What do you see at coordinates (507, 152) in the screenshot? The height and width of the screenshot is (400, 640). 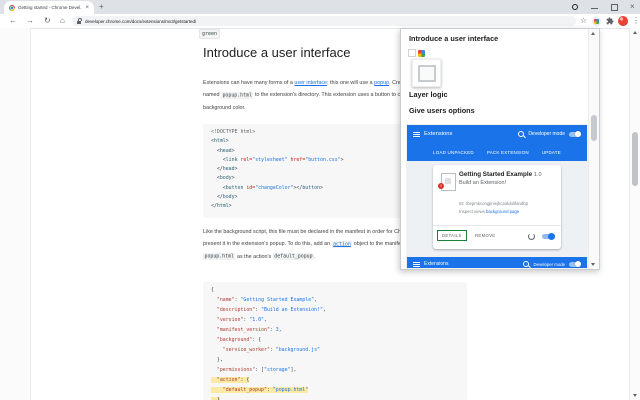 I see `pack-extension-button: PACK EXTENSION` at bounding box center [507, 152].